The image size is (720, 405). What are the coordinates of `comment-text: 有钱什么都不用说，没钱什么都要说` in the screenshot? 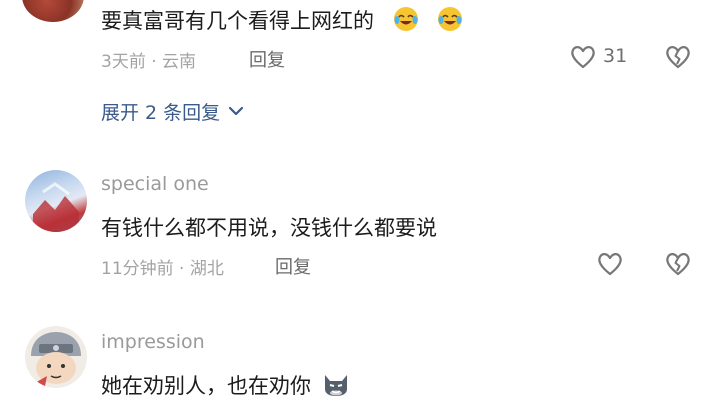 It's located at (269, 228).